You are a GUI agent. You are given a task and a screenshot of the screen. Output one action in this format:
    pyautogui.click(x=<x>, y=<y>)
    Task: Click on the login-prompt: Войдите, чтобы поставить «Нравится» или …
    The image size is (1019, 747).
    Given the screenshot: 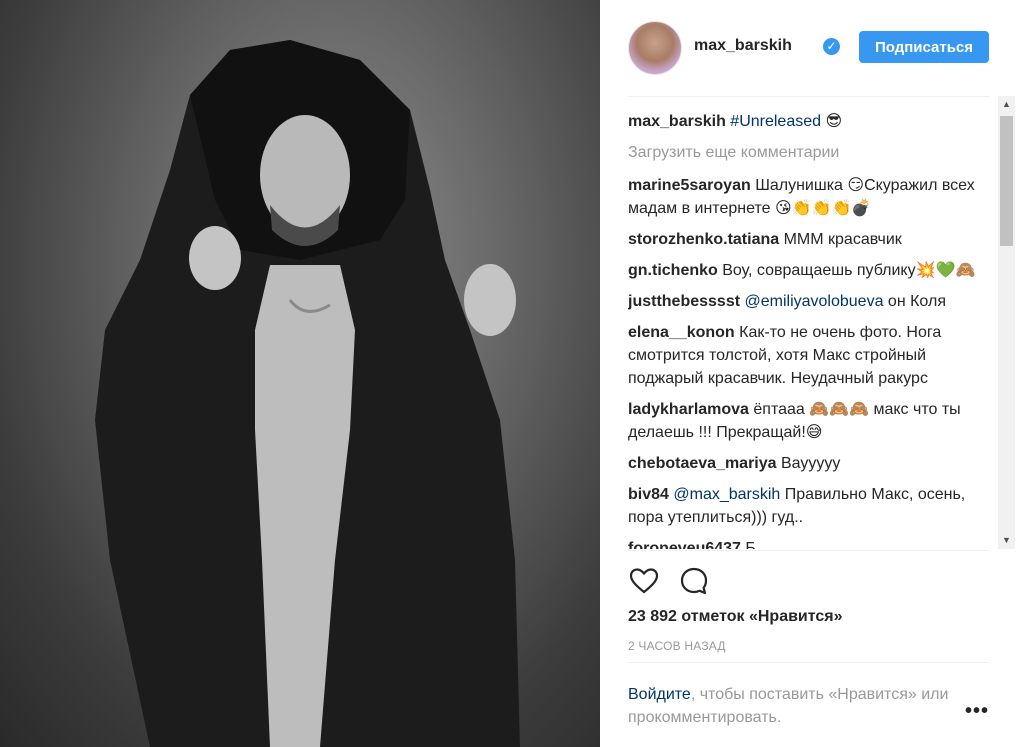 What is the action you would take?
    pyautogui.click(x=793, y=706)
    